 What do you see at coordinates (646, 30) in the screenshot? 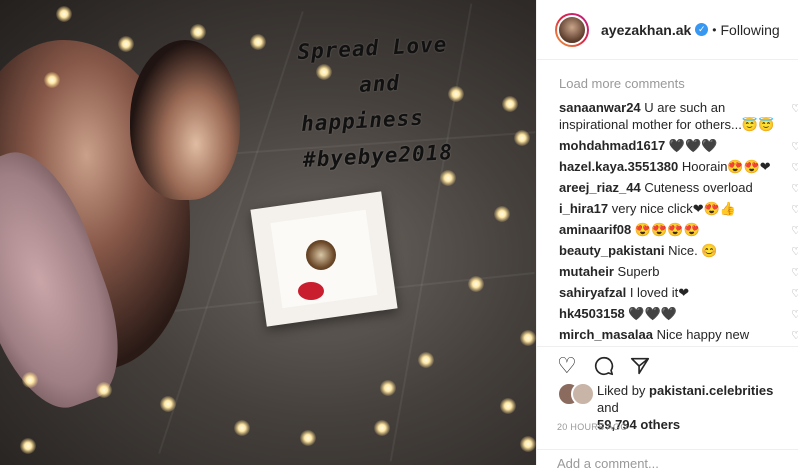
I see `author-username: ayezakhan.ak` at bounding box center [646, 30].